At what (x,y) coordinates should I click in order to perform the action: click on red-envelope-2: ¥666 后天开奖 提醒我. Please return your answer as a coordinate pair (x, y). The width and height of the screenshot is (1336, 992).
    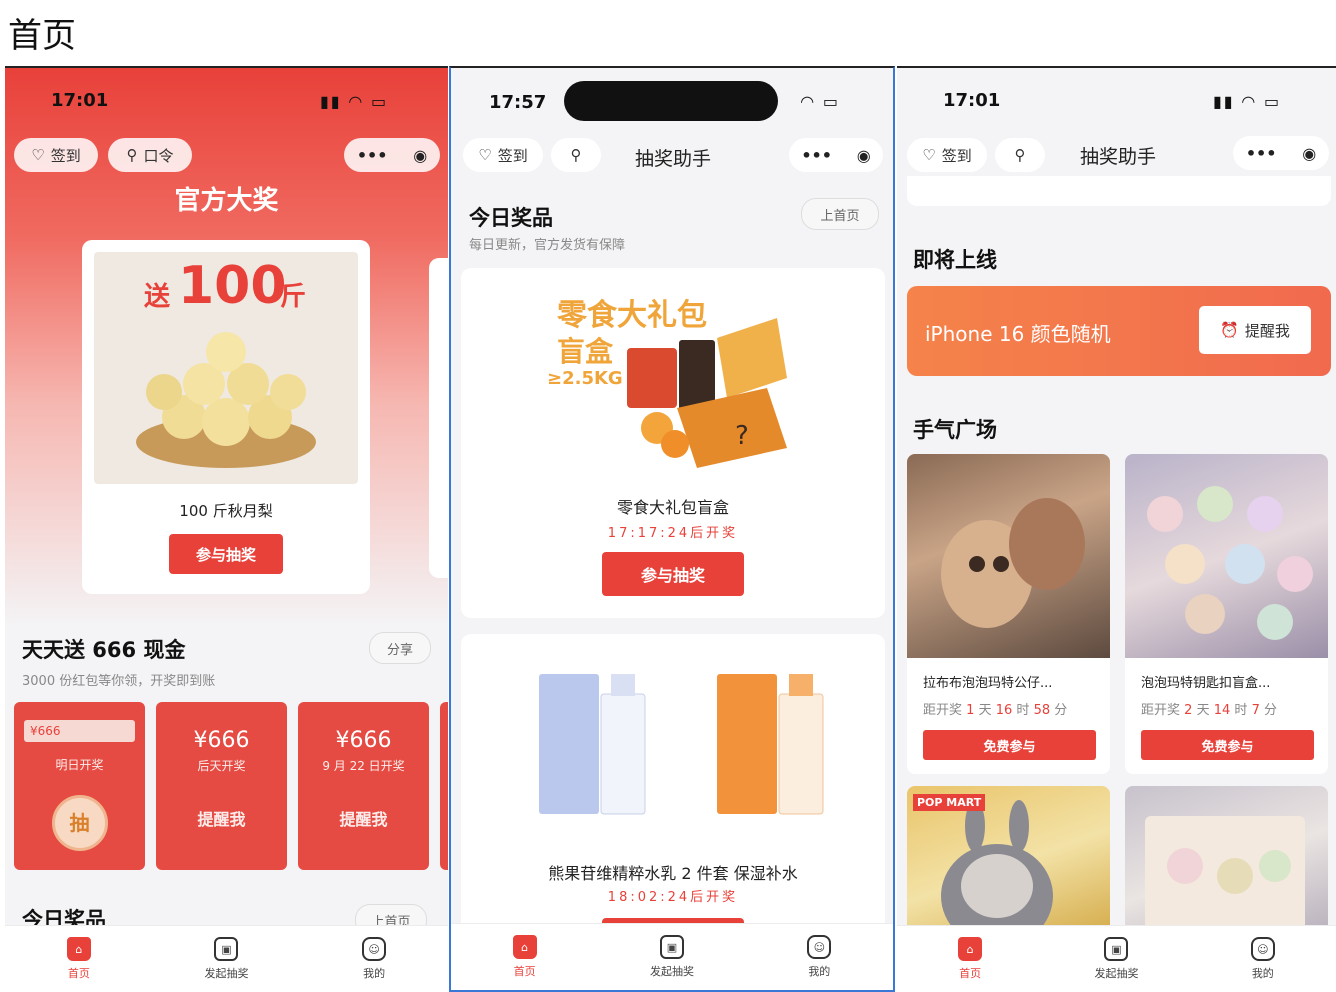
    Looking at the image, I should click on (221, 786).